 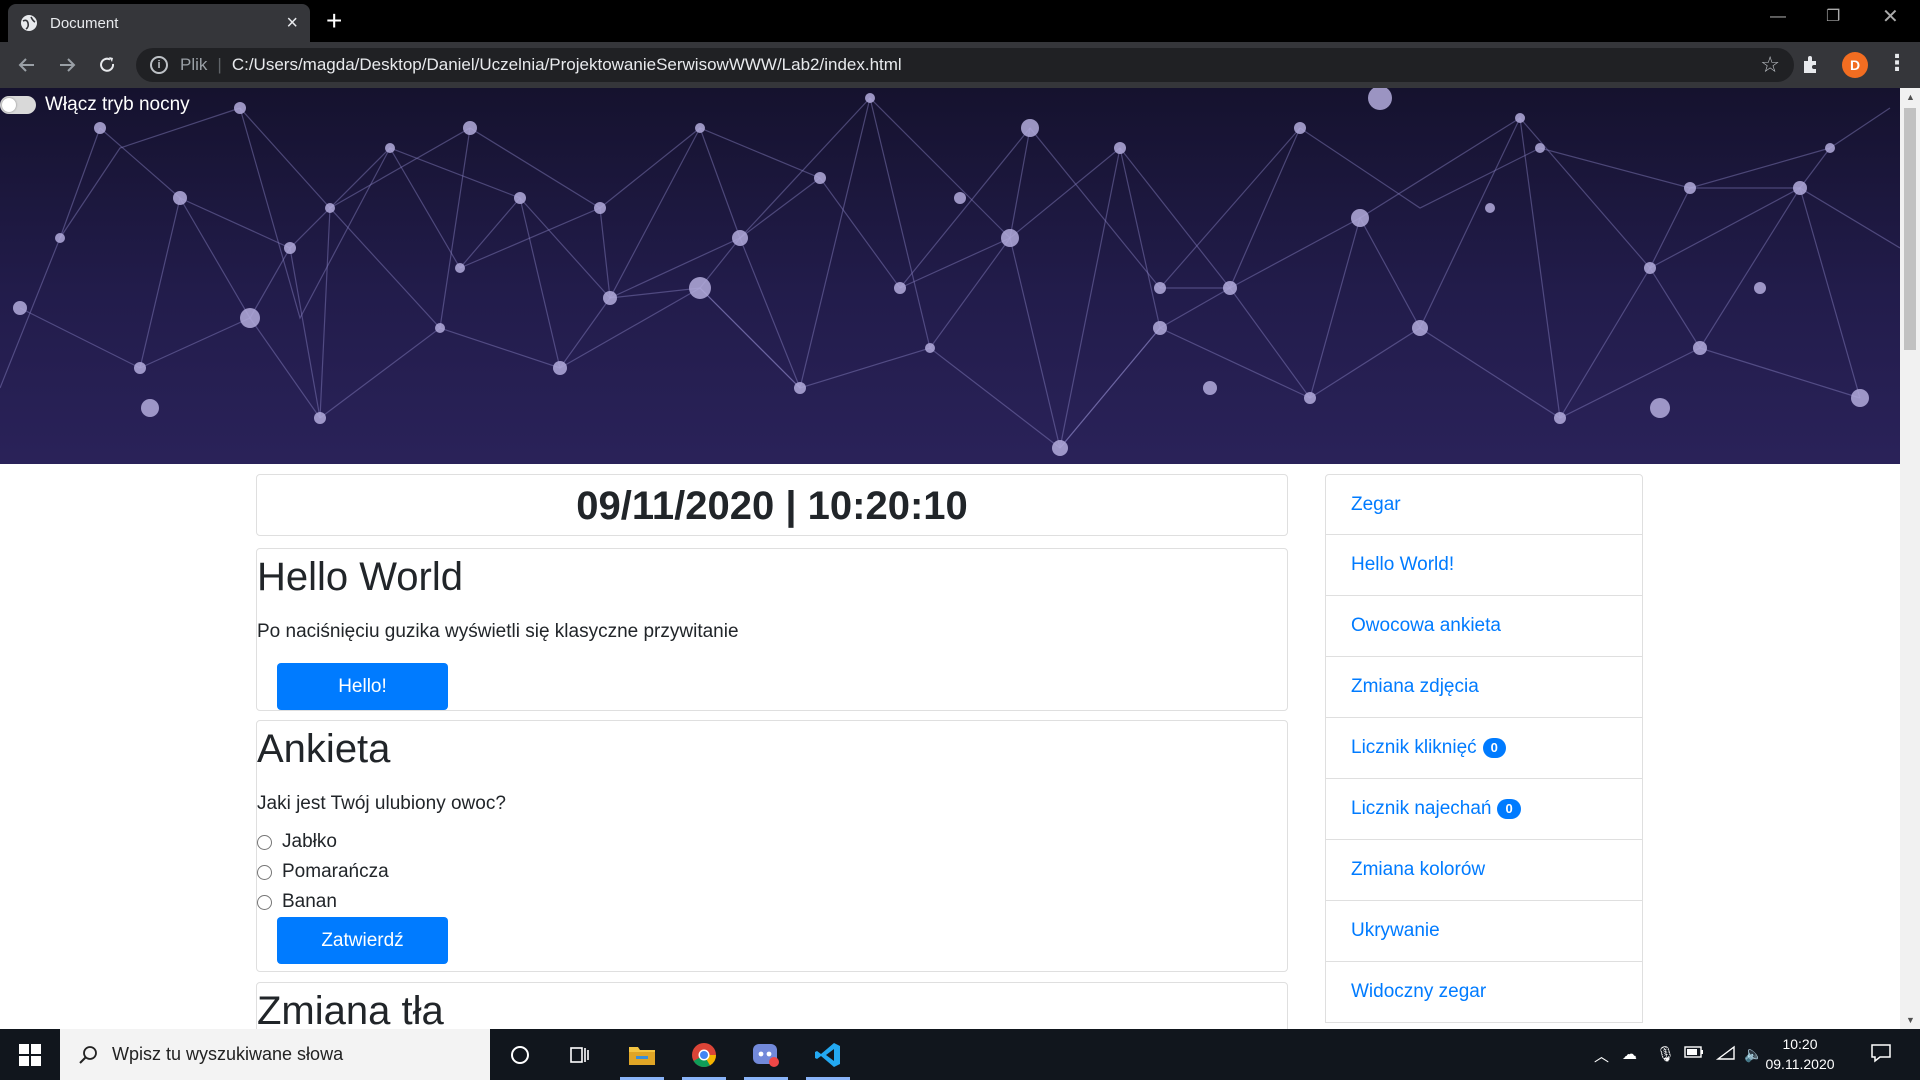 I want to click on nav-item-zegar: Zegar, so click(x=1484, y=504).